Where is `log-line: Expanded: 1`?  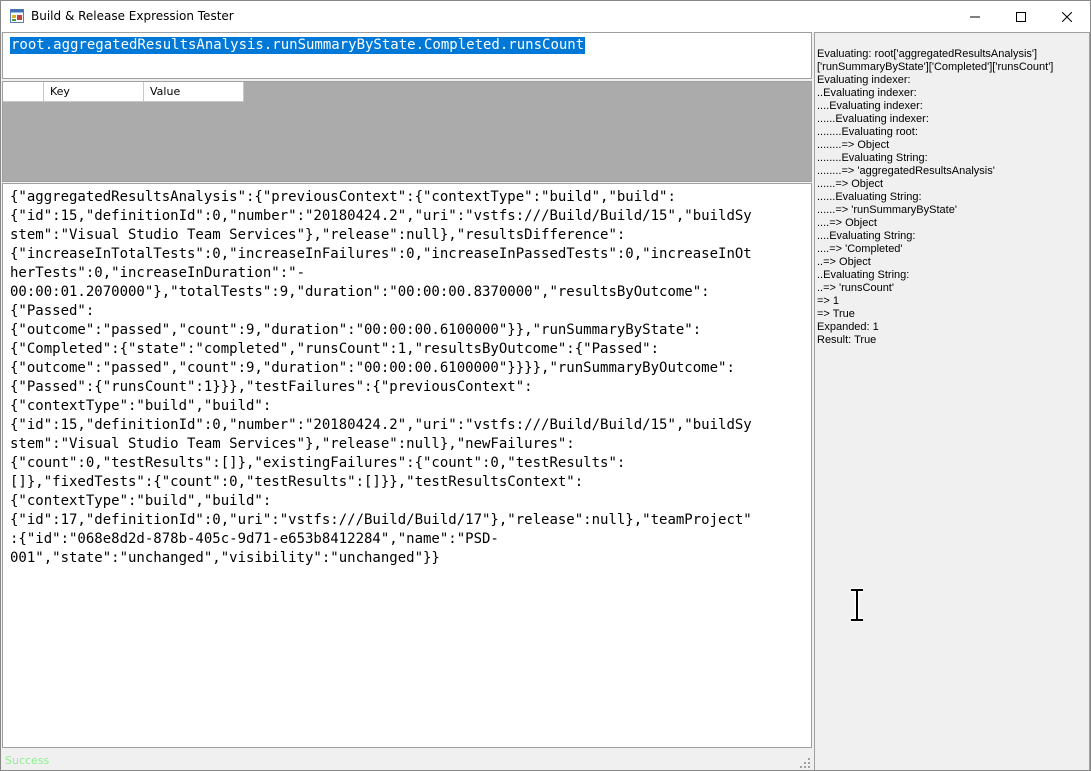
log-line: Expanded: 1 is located at coordinates (848, 327).